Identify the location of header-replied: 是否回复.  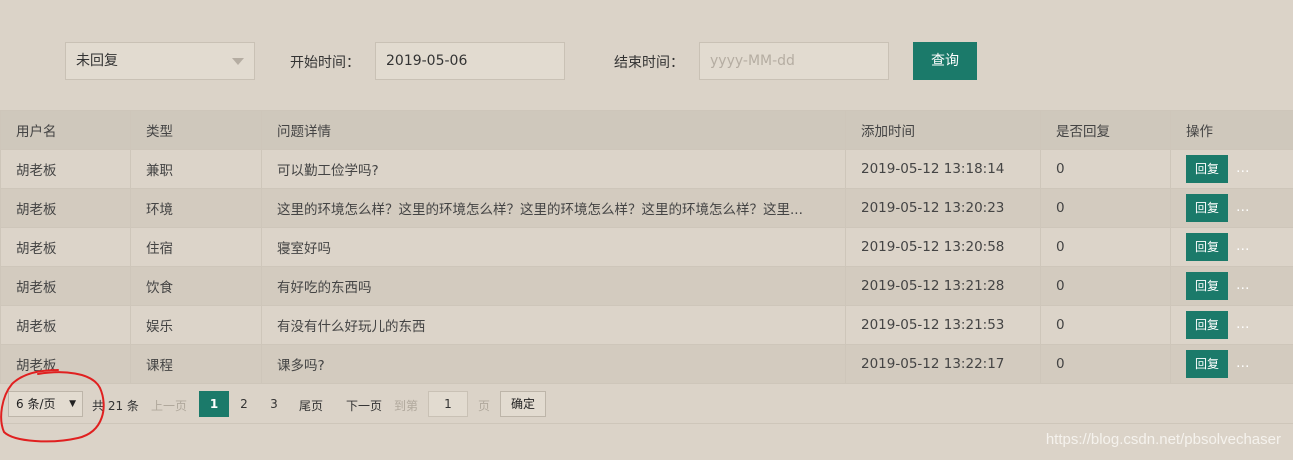
(1105, 130).